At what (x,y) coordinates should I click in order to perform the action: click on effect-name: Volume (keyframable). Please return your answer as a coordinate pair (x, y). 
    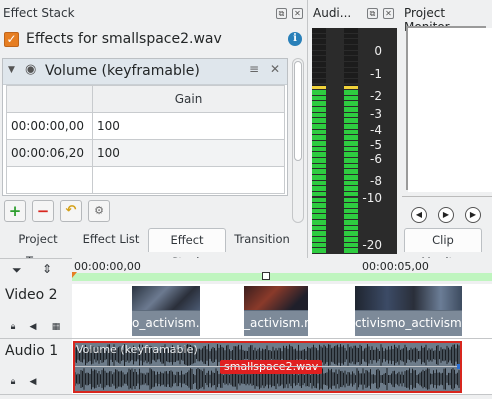
    Looking at the image, I should click on (122, 71).